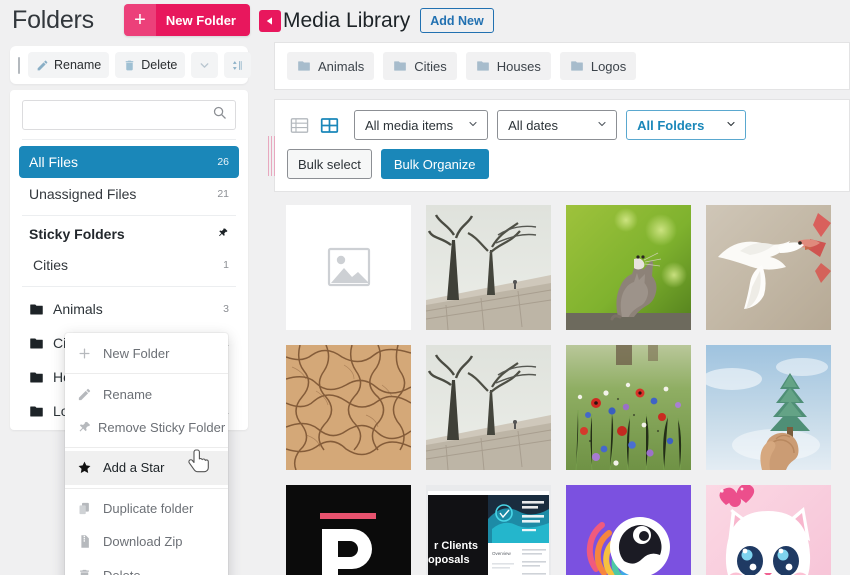 This screenshot has width=850, height=575. I want to click on sidebar-item-label: All Files, so click(54, 162).